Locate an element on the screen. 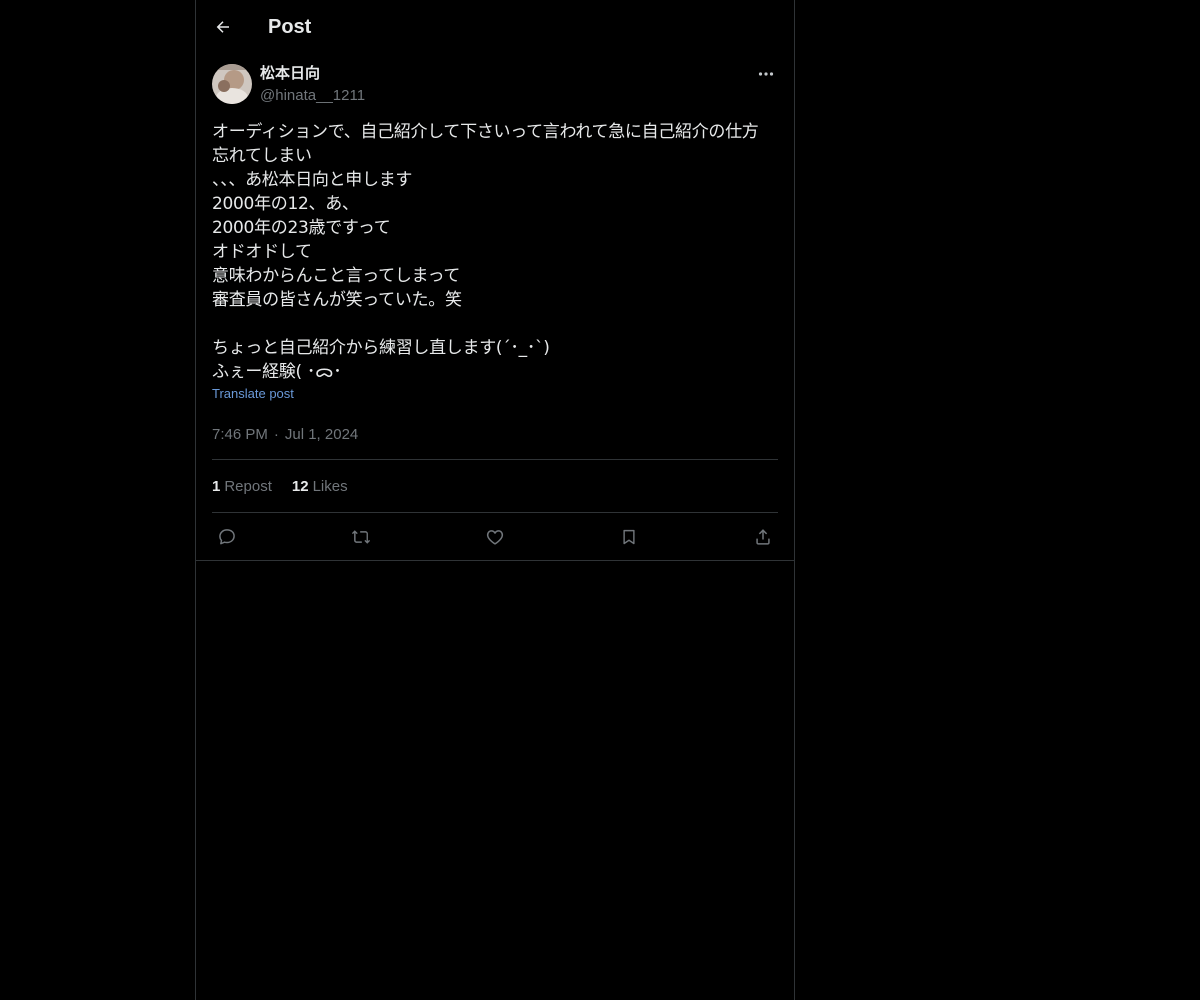 The height and width of the screenshot is (1000, 1200). reposts-stat: 1 Repost is located at coordinates (242, 486).